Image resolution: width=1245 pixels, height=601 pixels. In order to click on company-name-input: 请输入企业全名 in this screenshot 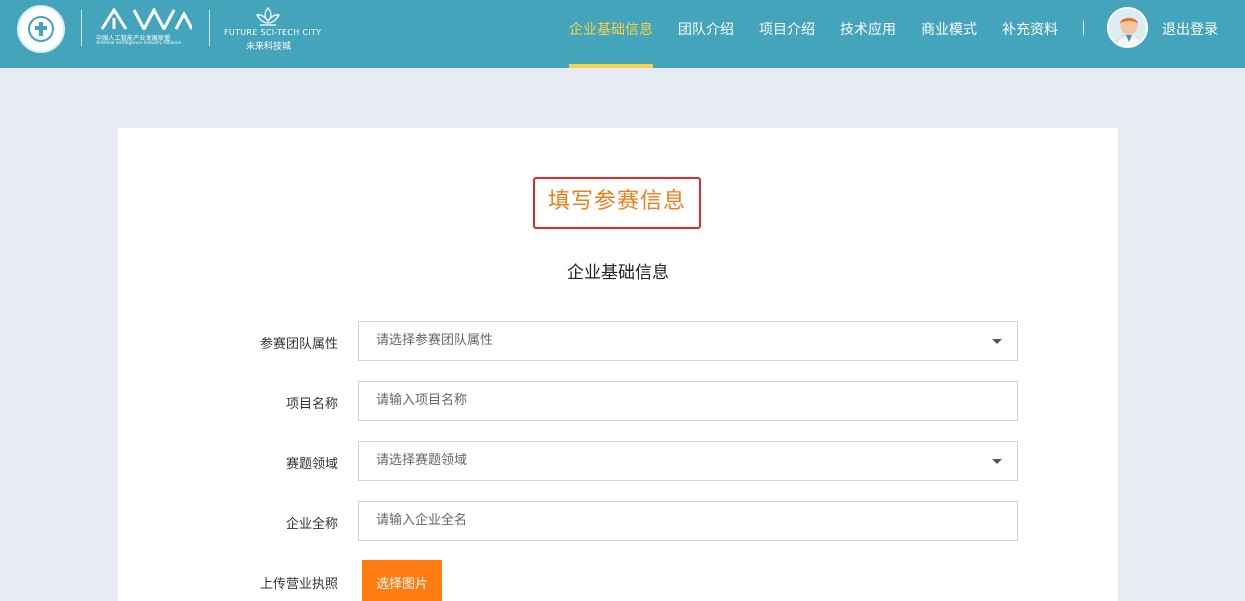, I will do `click(688, 521)`.